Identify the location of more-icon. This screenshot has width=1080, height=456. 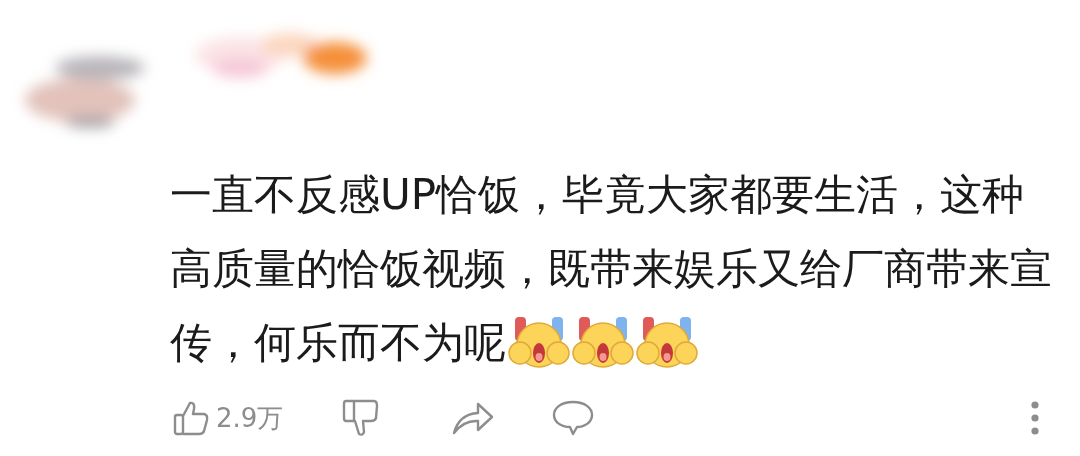
(1035, 418).